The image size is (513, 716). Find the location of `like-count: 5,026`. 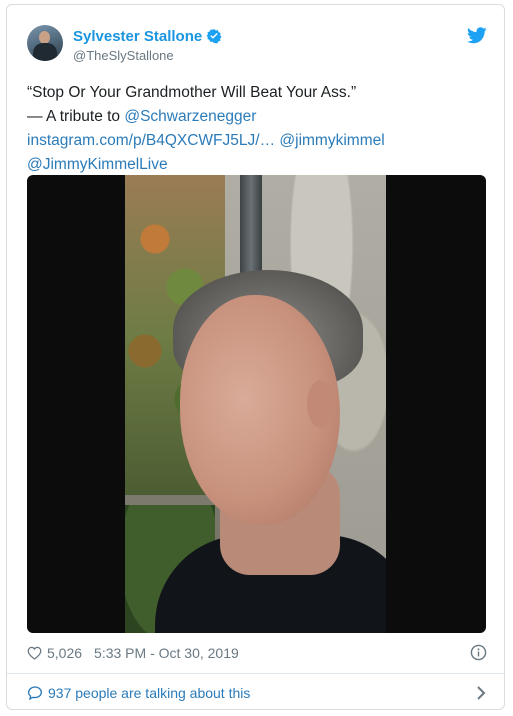

like-count: 5,026 is located at coordinates (64, 653).